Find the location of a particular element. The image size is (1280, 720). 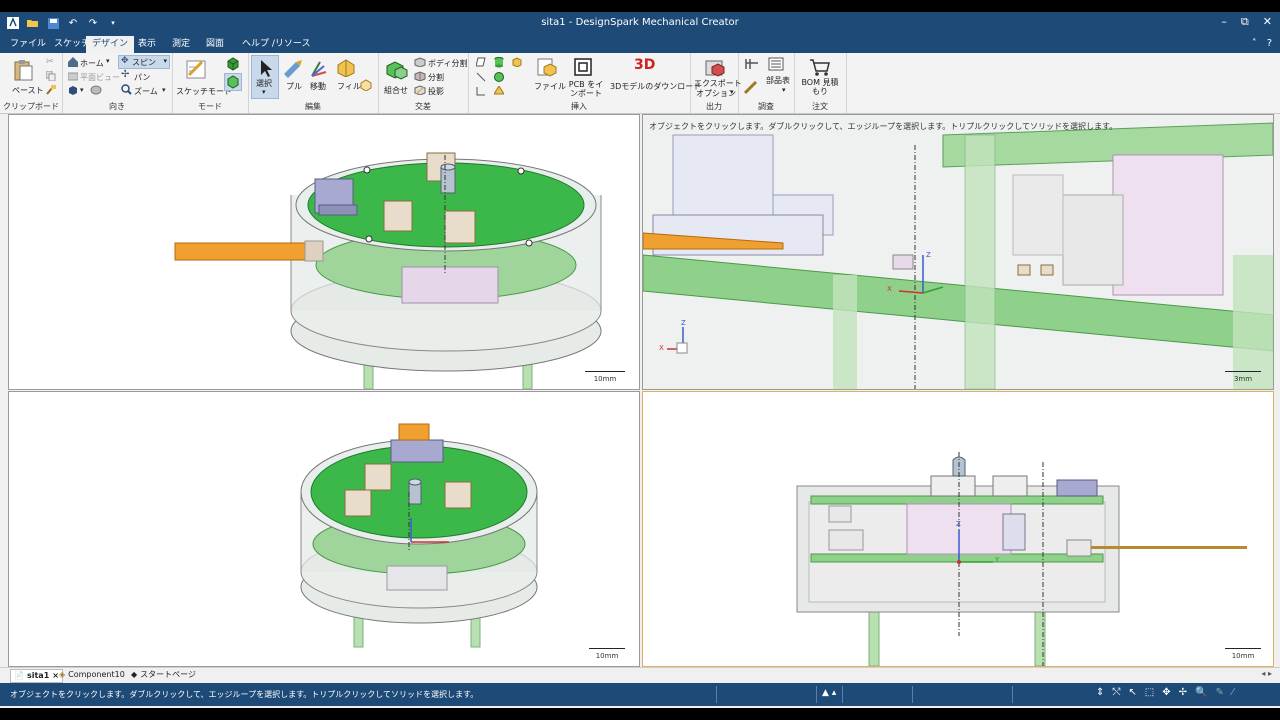

move-icon is located at coordinates (319, 69).